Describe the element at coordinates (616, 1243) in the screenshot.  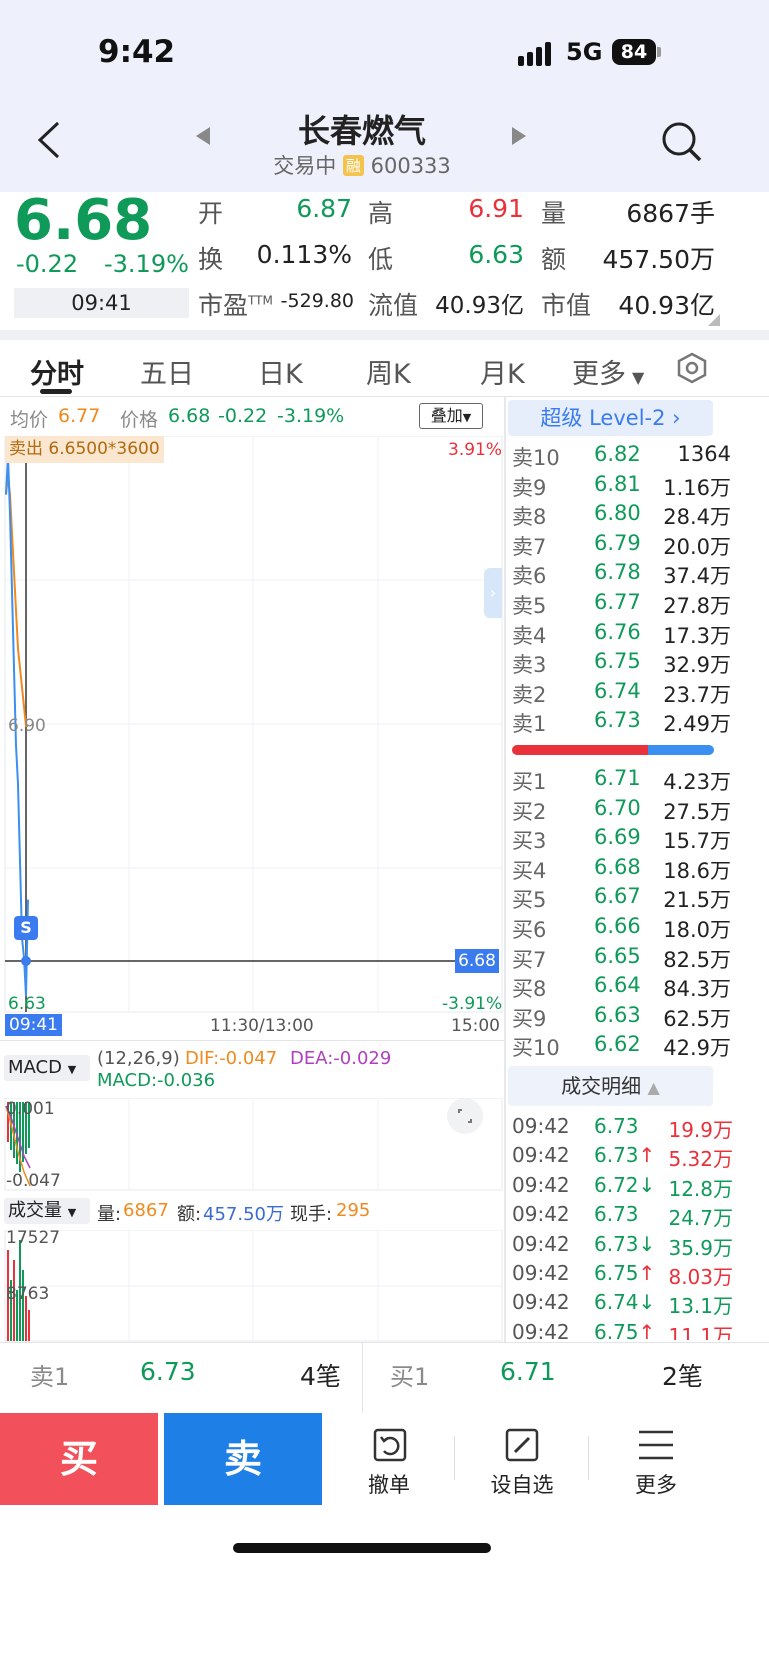
I see `trade-price-value: 6.73` at that location.